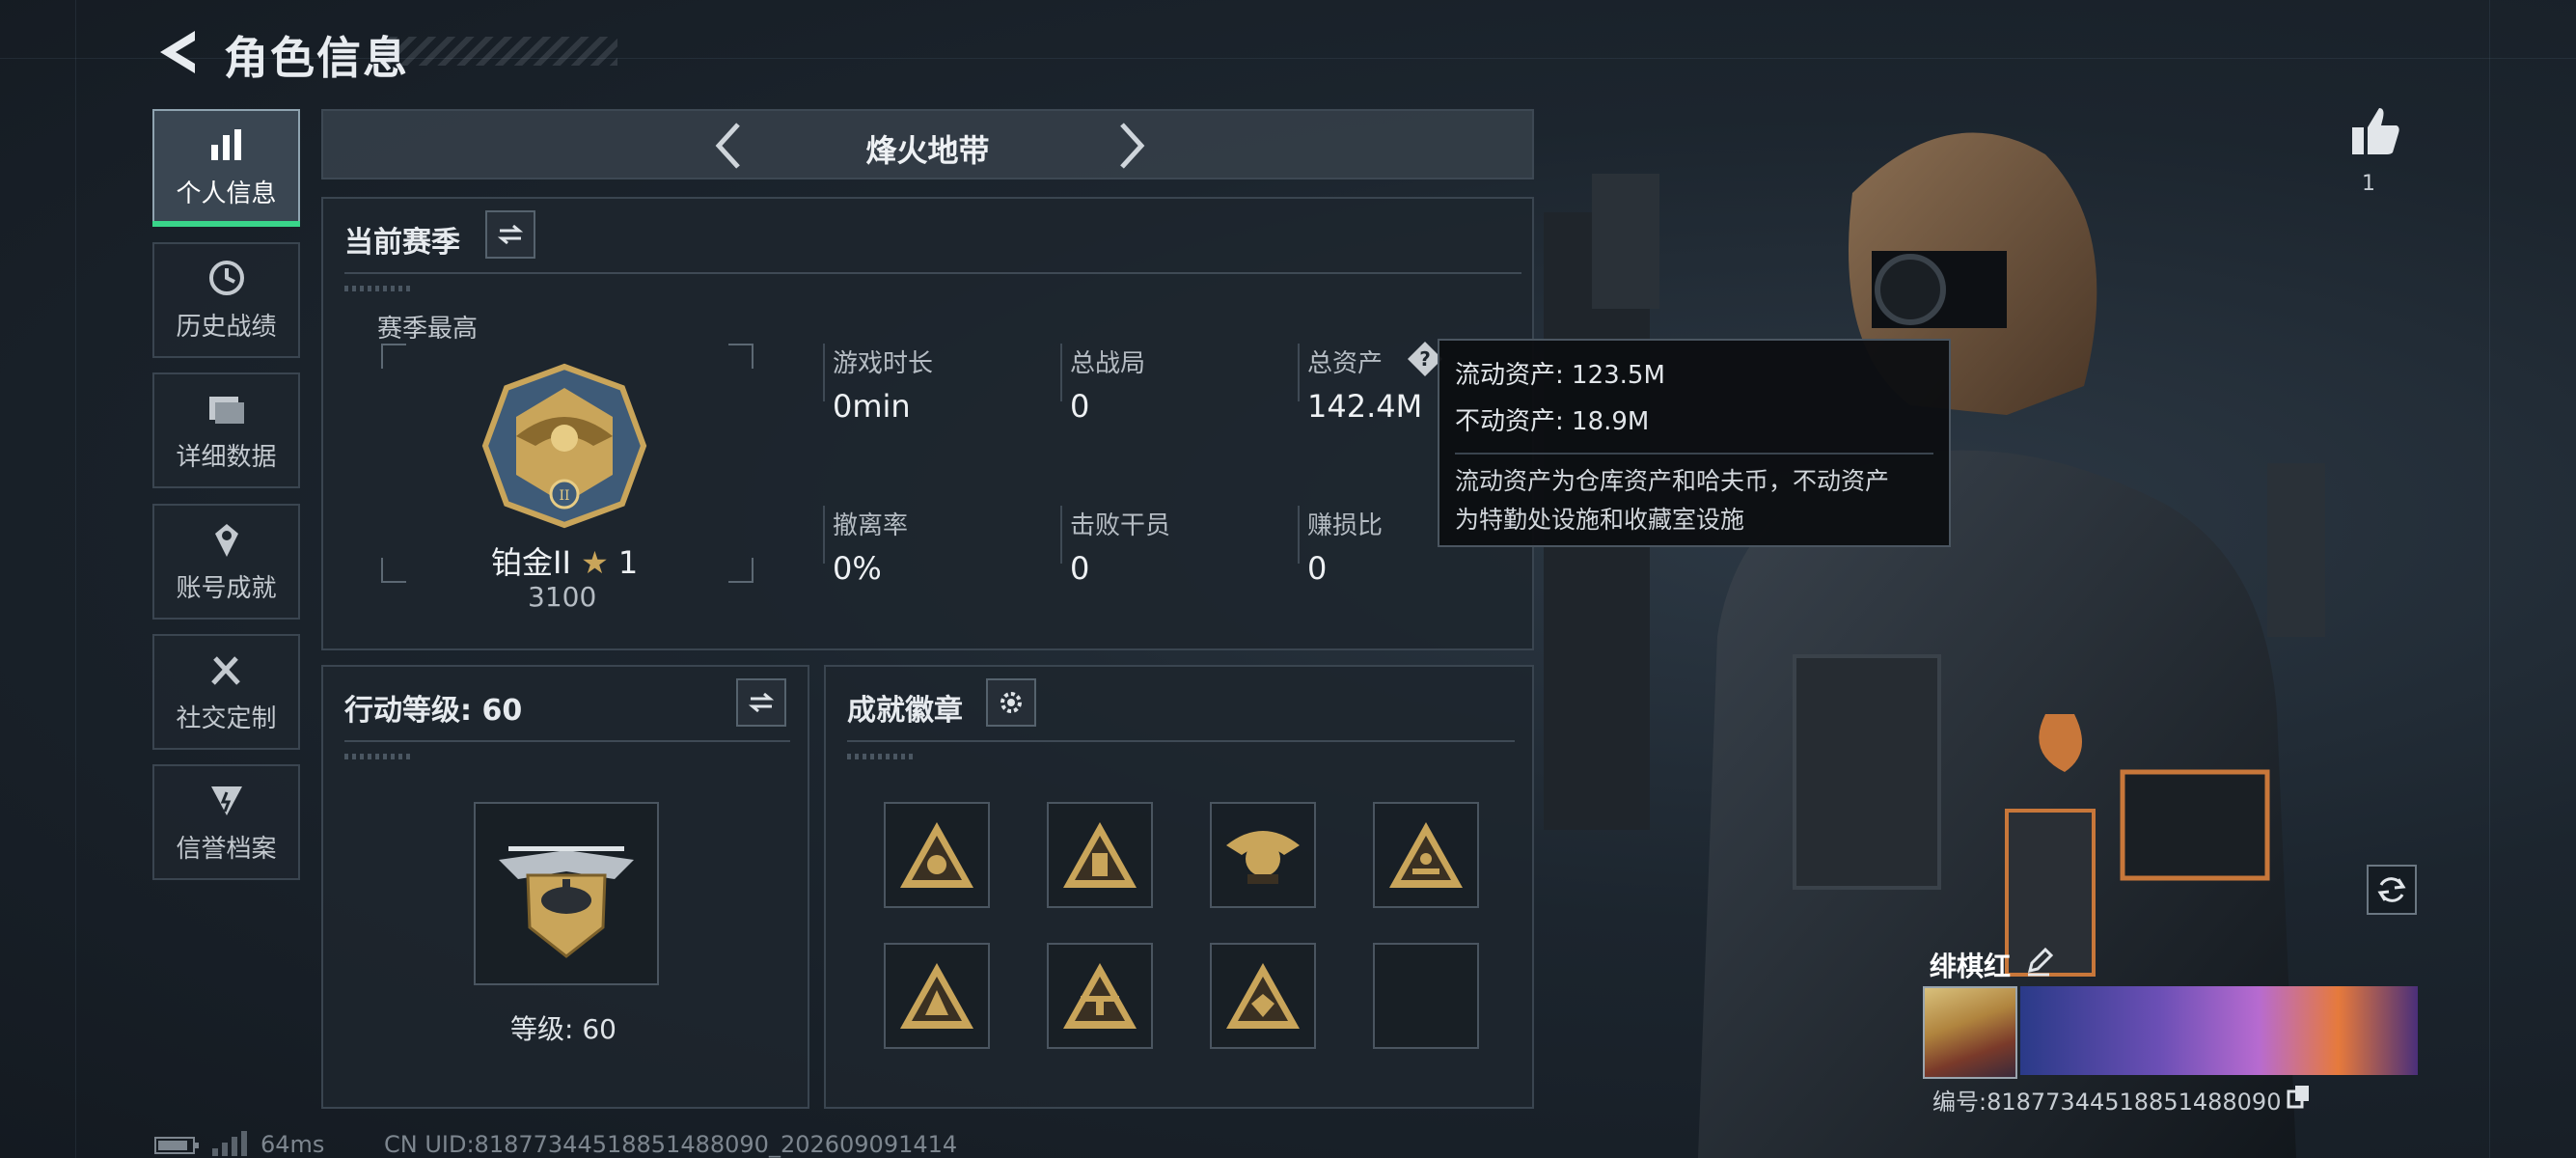  I want to click on refresh-icon, so click(2392, 889).